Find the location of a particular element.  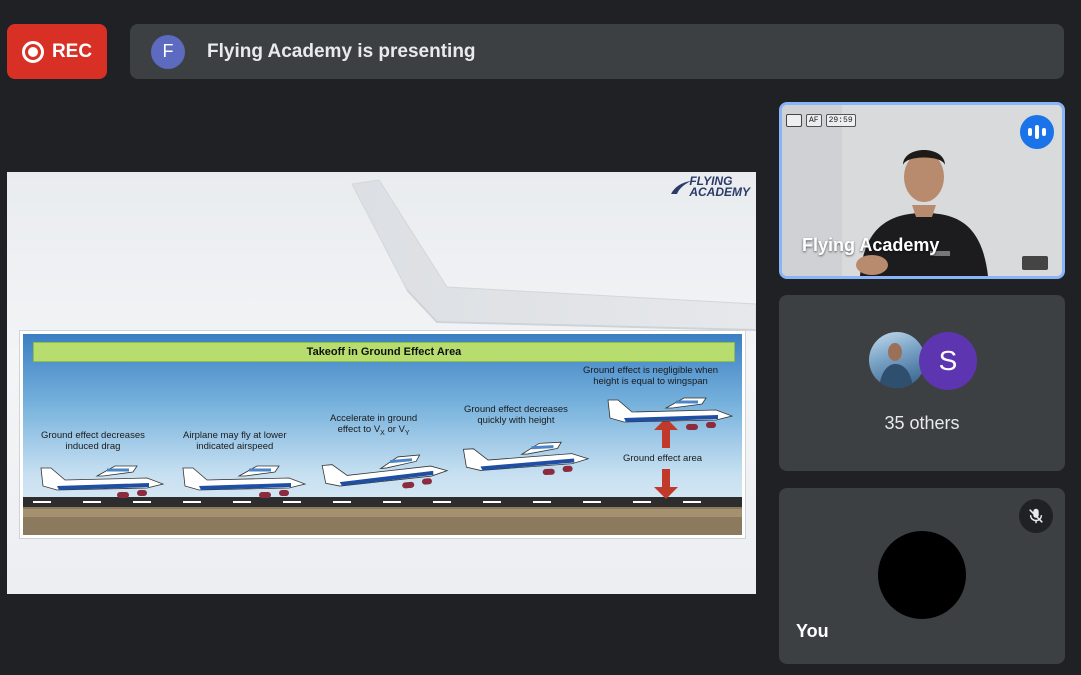

presenter-video-tile: AF 29:59 Flying Academy is located at coordinates (922, 190).